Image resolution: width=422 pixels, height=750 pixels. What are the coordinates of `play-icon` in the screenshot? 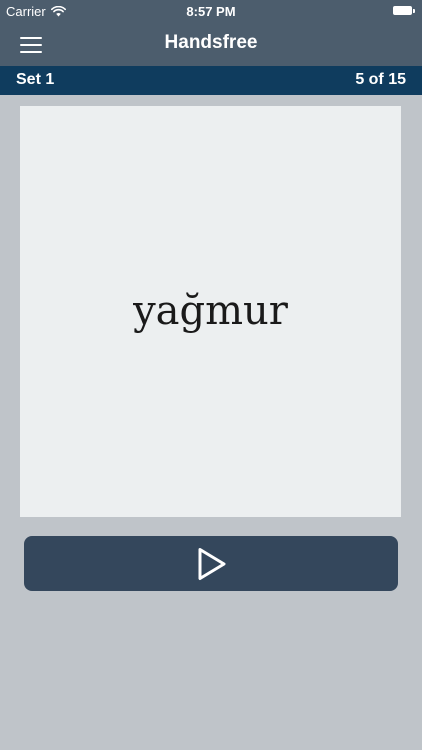 It's located at (212, 564).